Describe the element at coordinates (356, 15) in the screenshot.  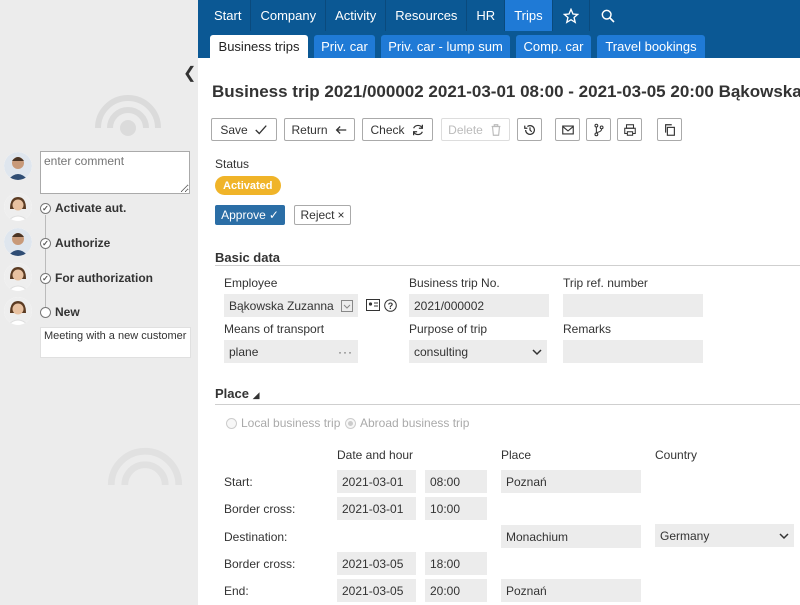
I see `nav-item-activity: Activity` at that location.